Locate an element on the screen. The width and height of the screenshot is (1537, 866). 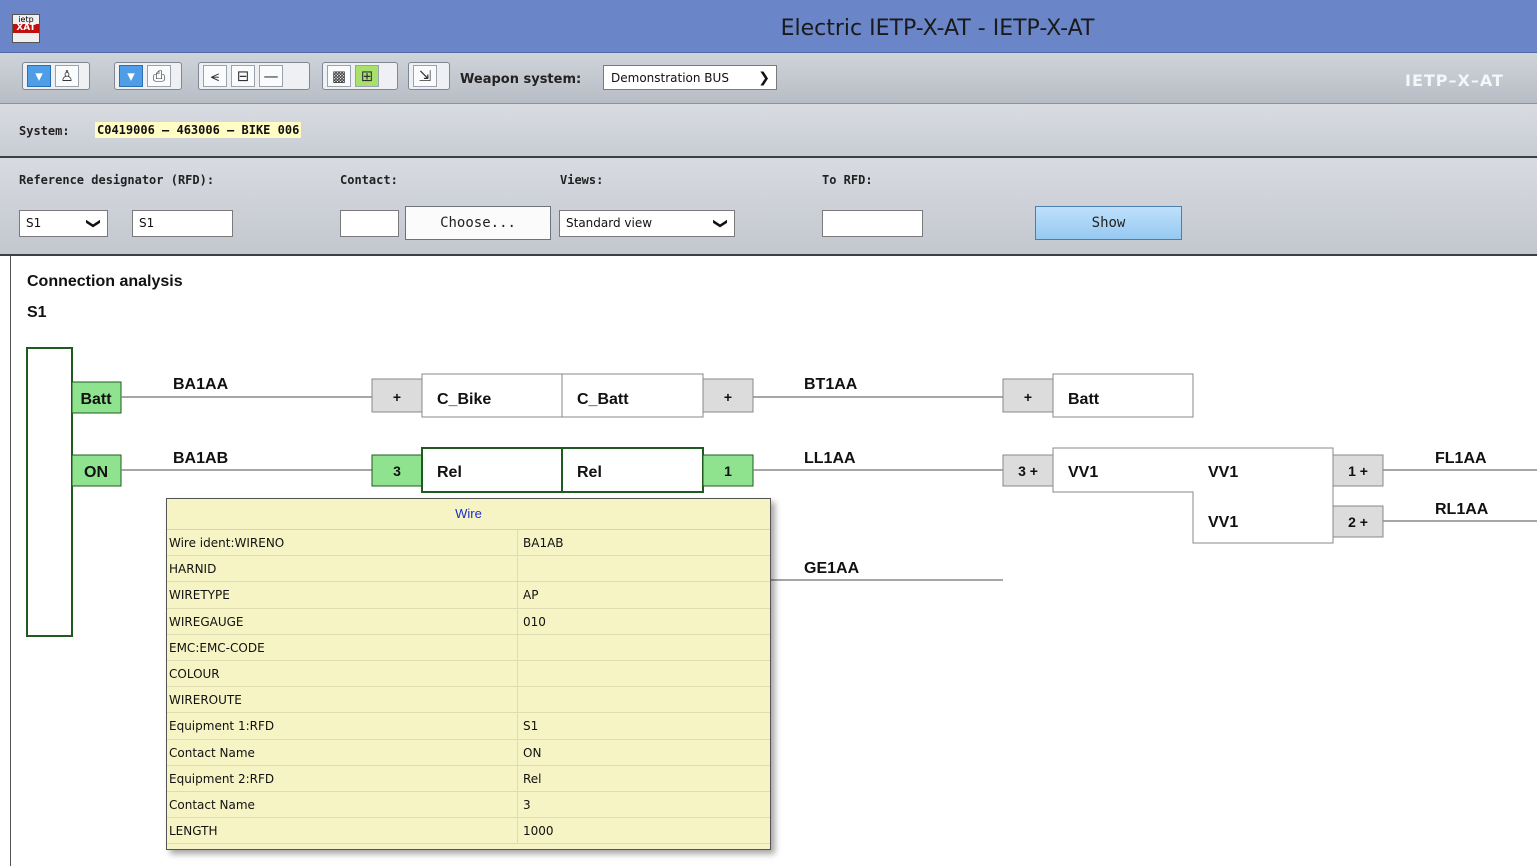
popup-row-key: WIREROUTE is located at coordinates (342, 700).